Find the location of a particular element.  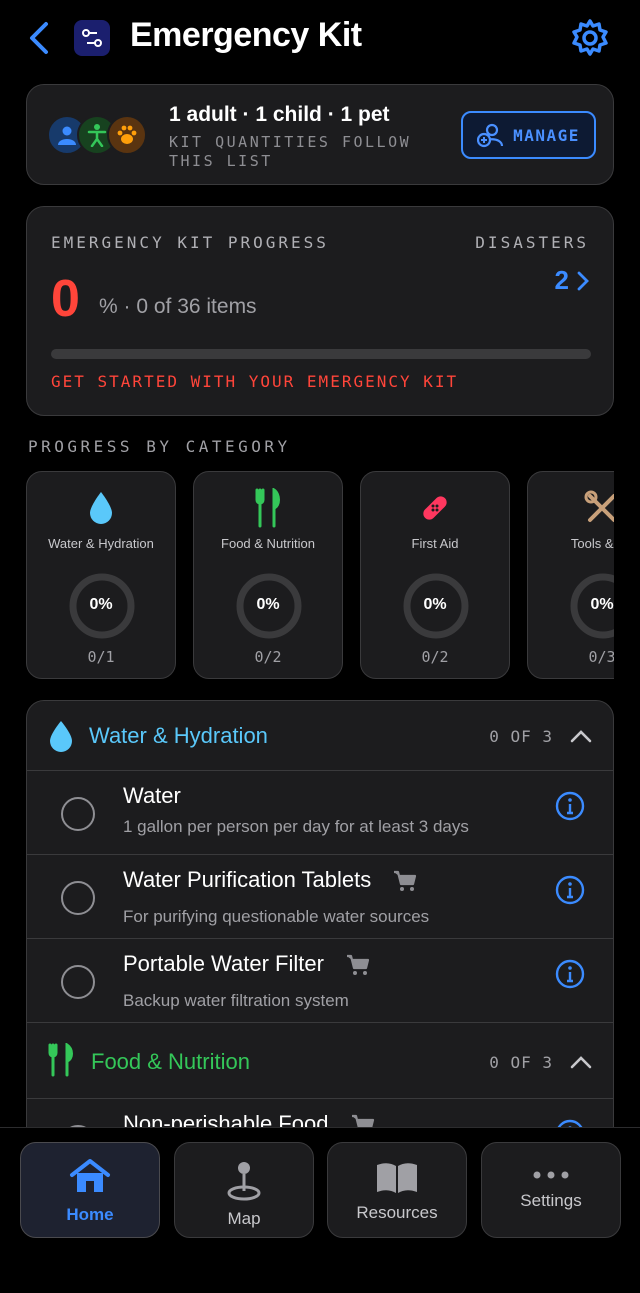

tab-resources: Resources is located at coordinates (397, 1190).